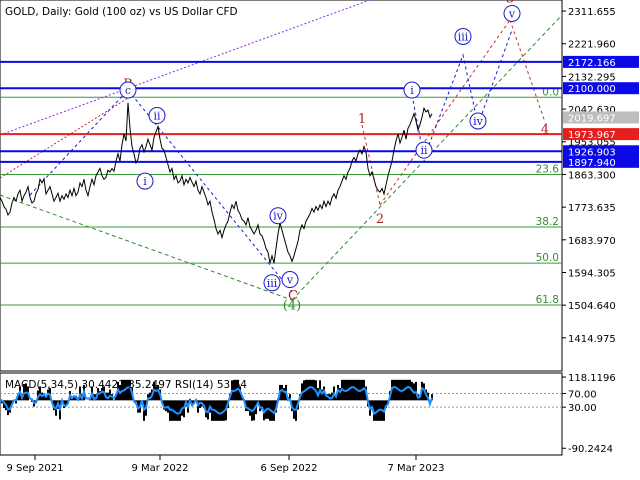 This screenshot has height=480, width=640. Describe the element at coordinates (590, 449) in the screenshot. I see `indicator-tick-label-3: -90.2424` at that location.